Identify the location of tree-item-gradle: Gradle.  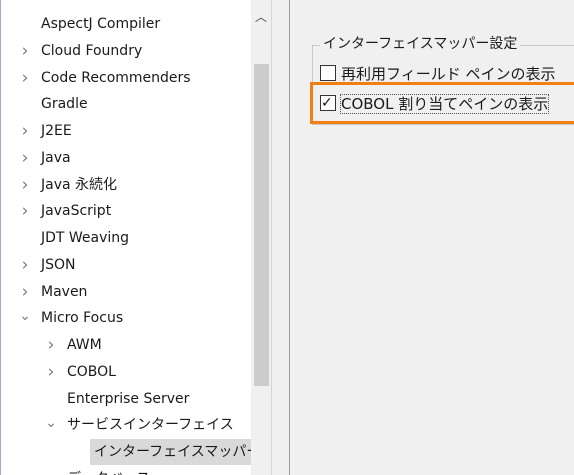
(126, 104).